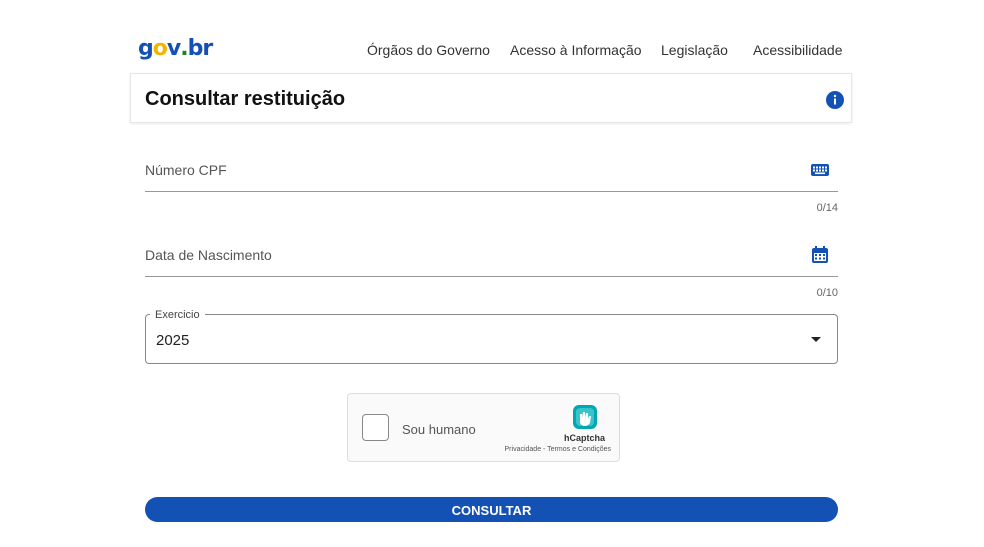 Image resolution: width=984 pixels, height=547 pixels. What do you see at coordinates (491, 509) in the screenshot?
I see `consultar-button: CONSULTAR` at bounding box center [491, 509].